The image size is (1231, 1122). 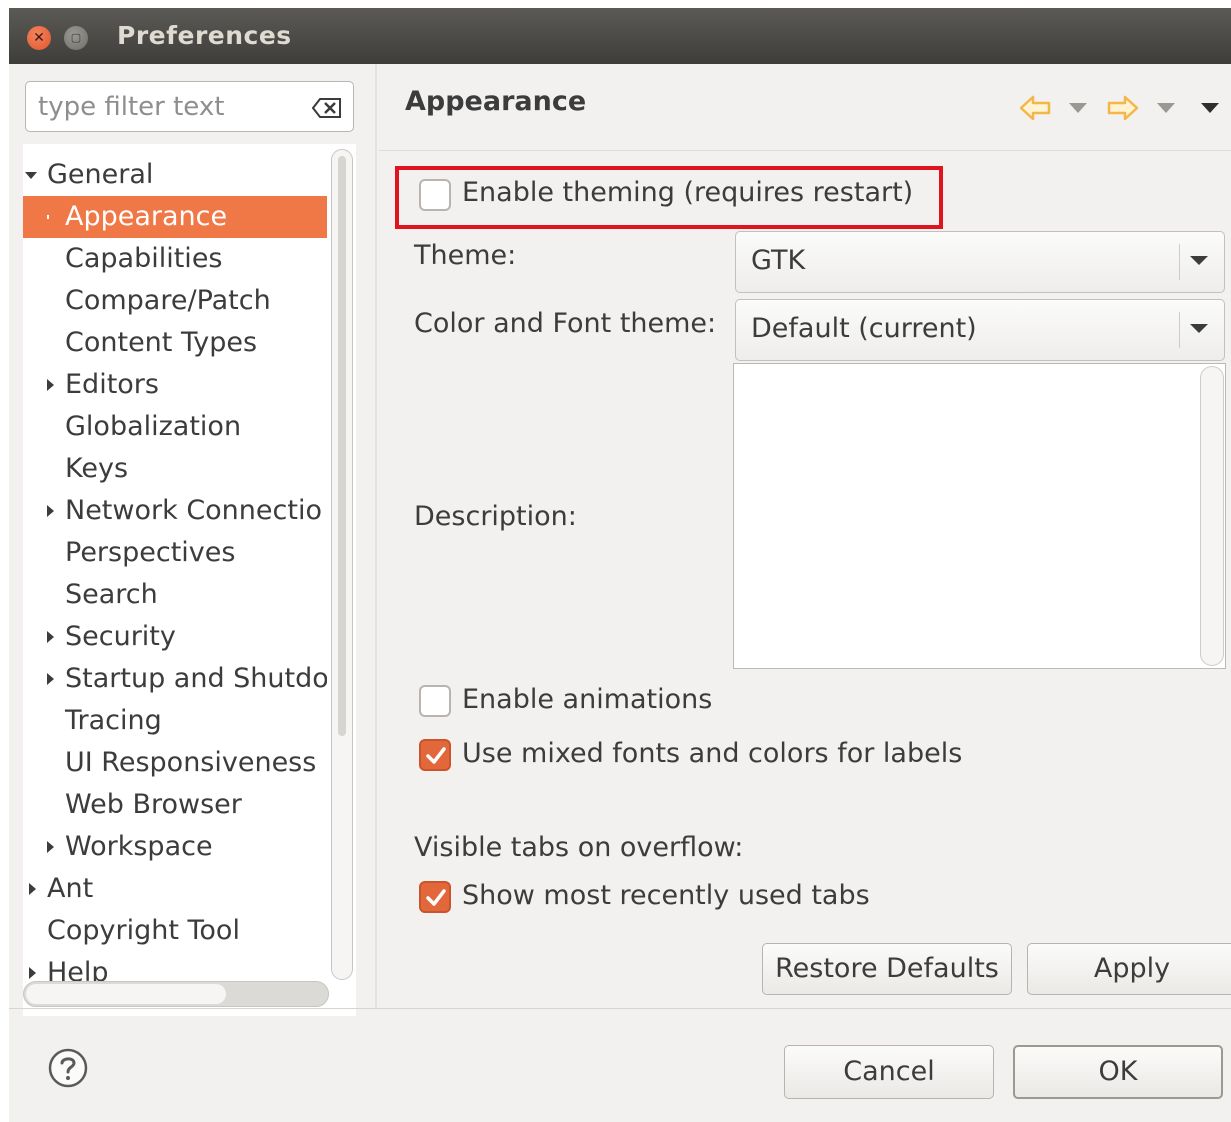 What do you see at coordinates (68, 1068) in the screenshot?
I see `help-icon` at bounding box center [68, 1068].